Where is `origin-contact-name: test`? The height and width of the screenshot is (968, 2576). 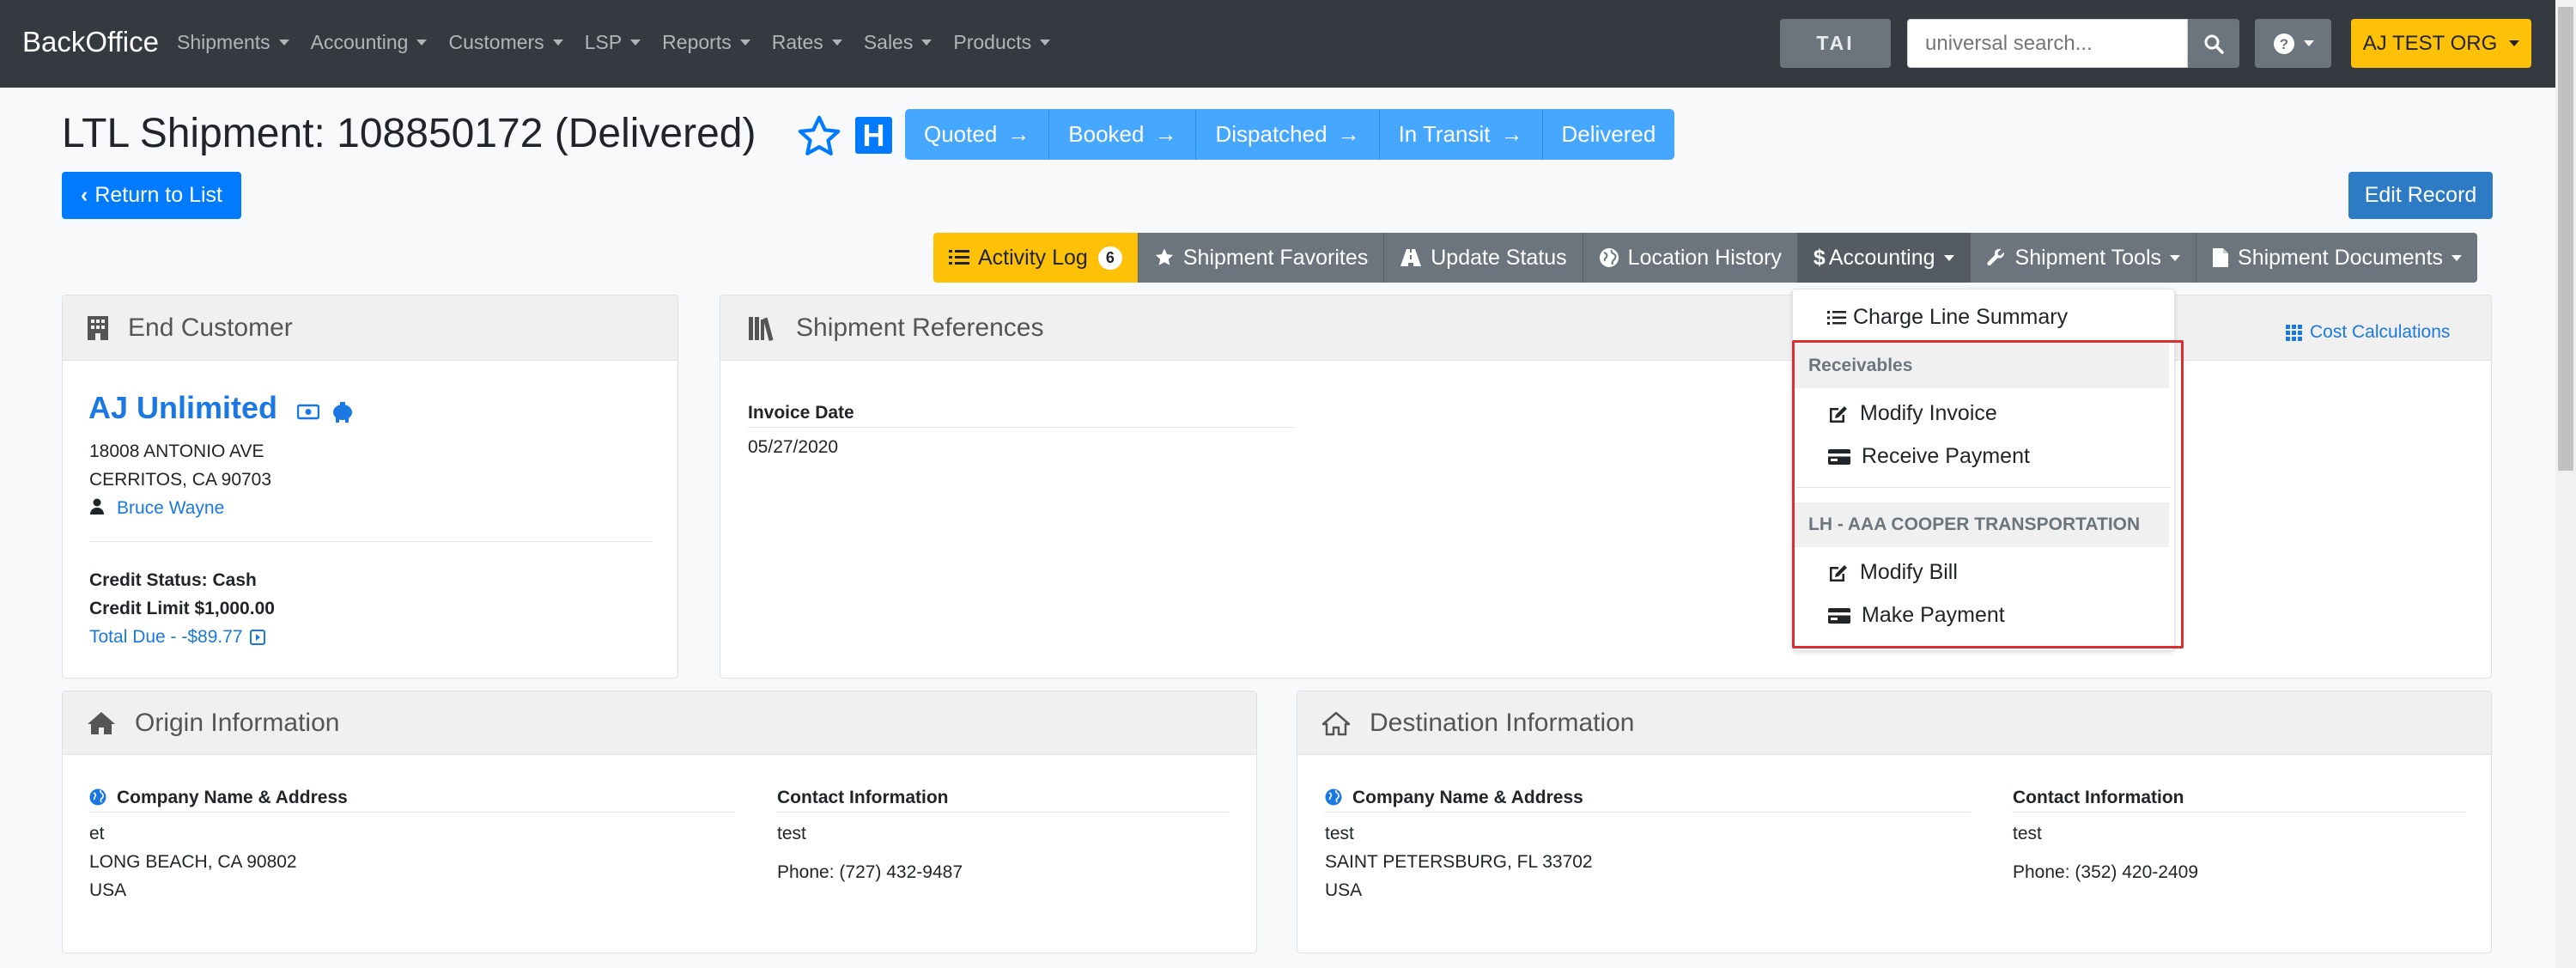
origin-contact-name: test is located at coordinates (792, 833).